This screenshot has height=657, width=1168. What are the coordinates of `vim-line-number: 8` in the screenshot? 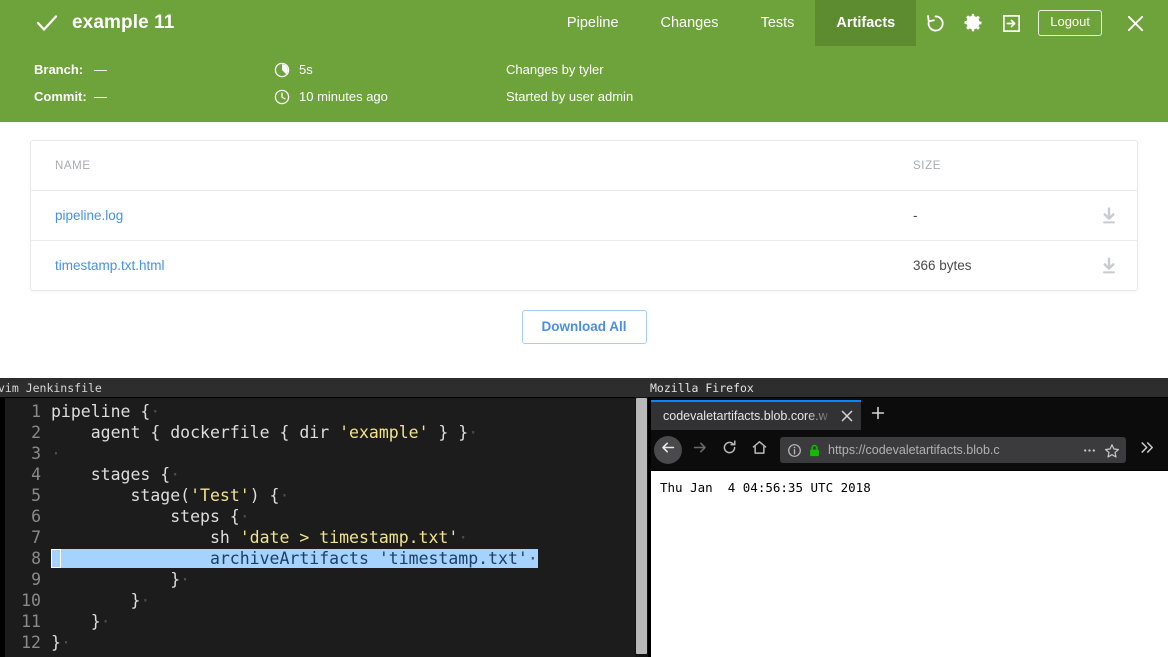 It's located at (36, 558).